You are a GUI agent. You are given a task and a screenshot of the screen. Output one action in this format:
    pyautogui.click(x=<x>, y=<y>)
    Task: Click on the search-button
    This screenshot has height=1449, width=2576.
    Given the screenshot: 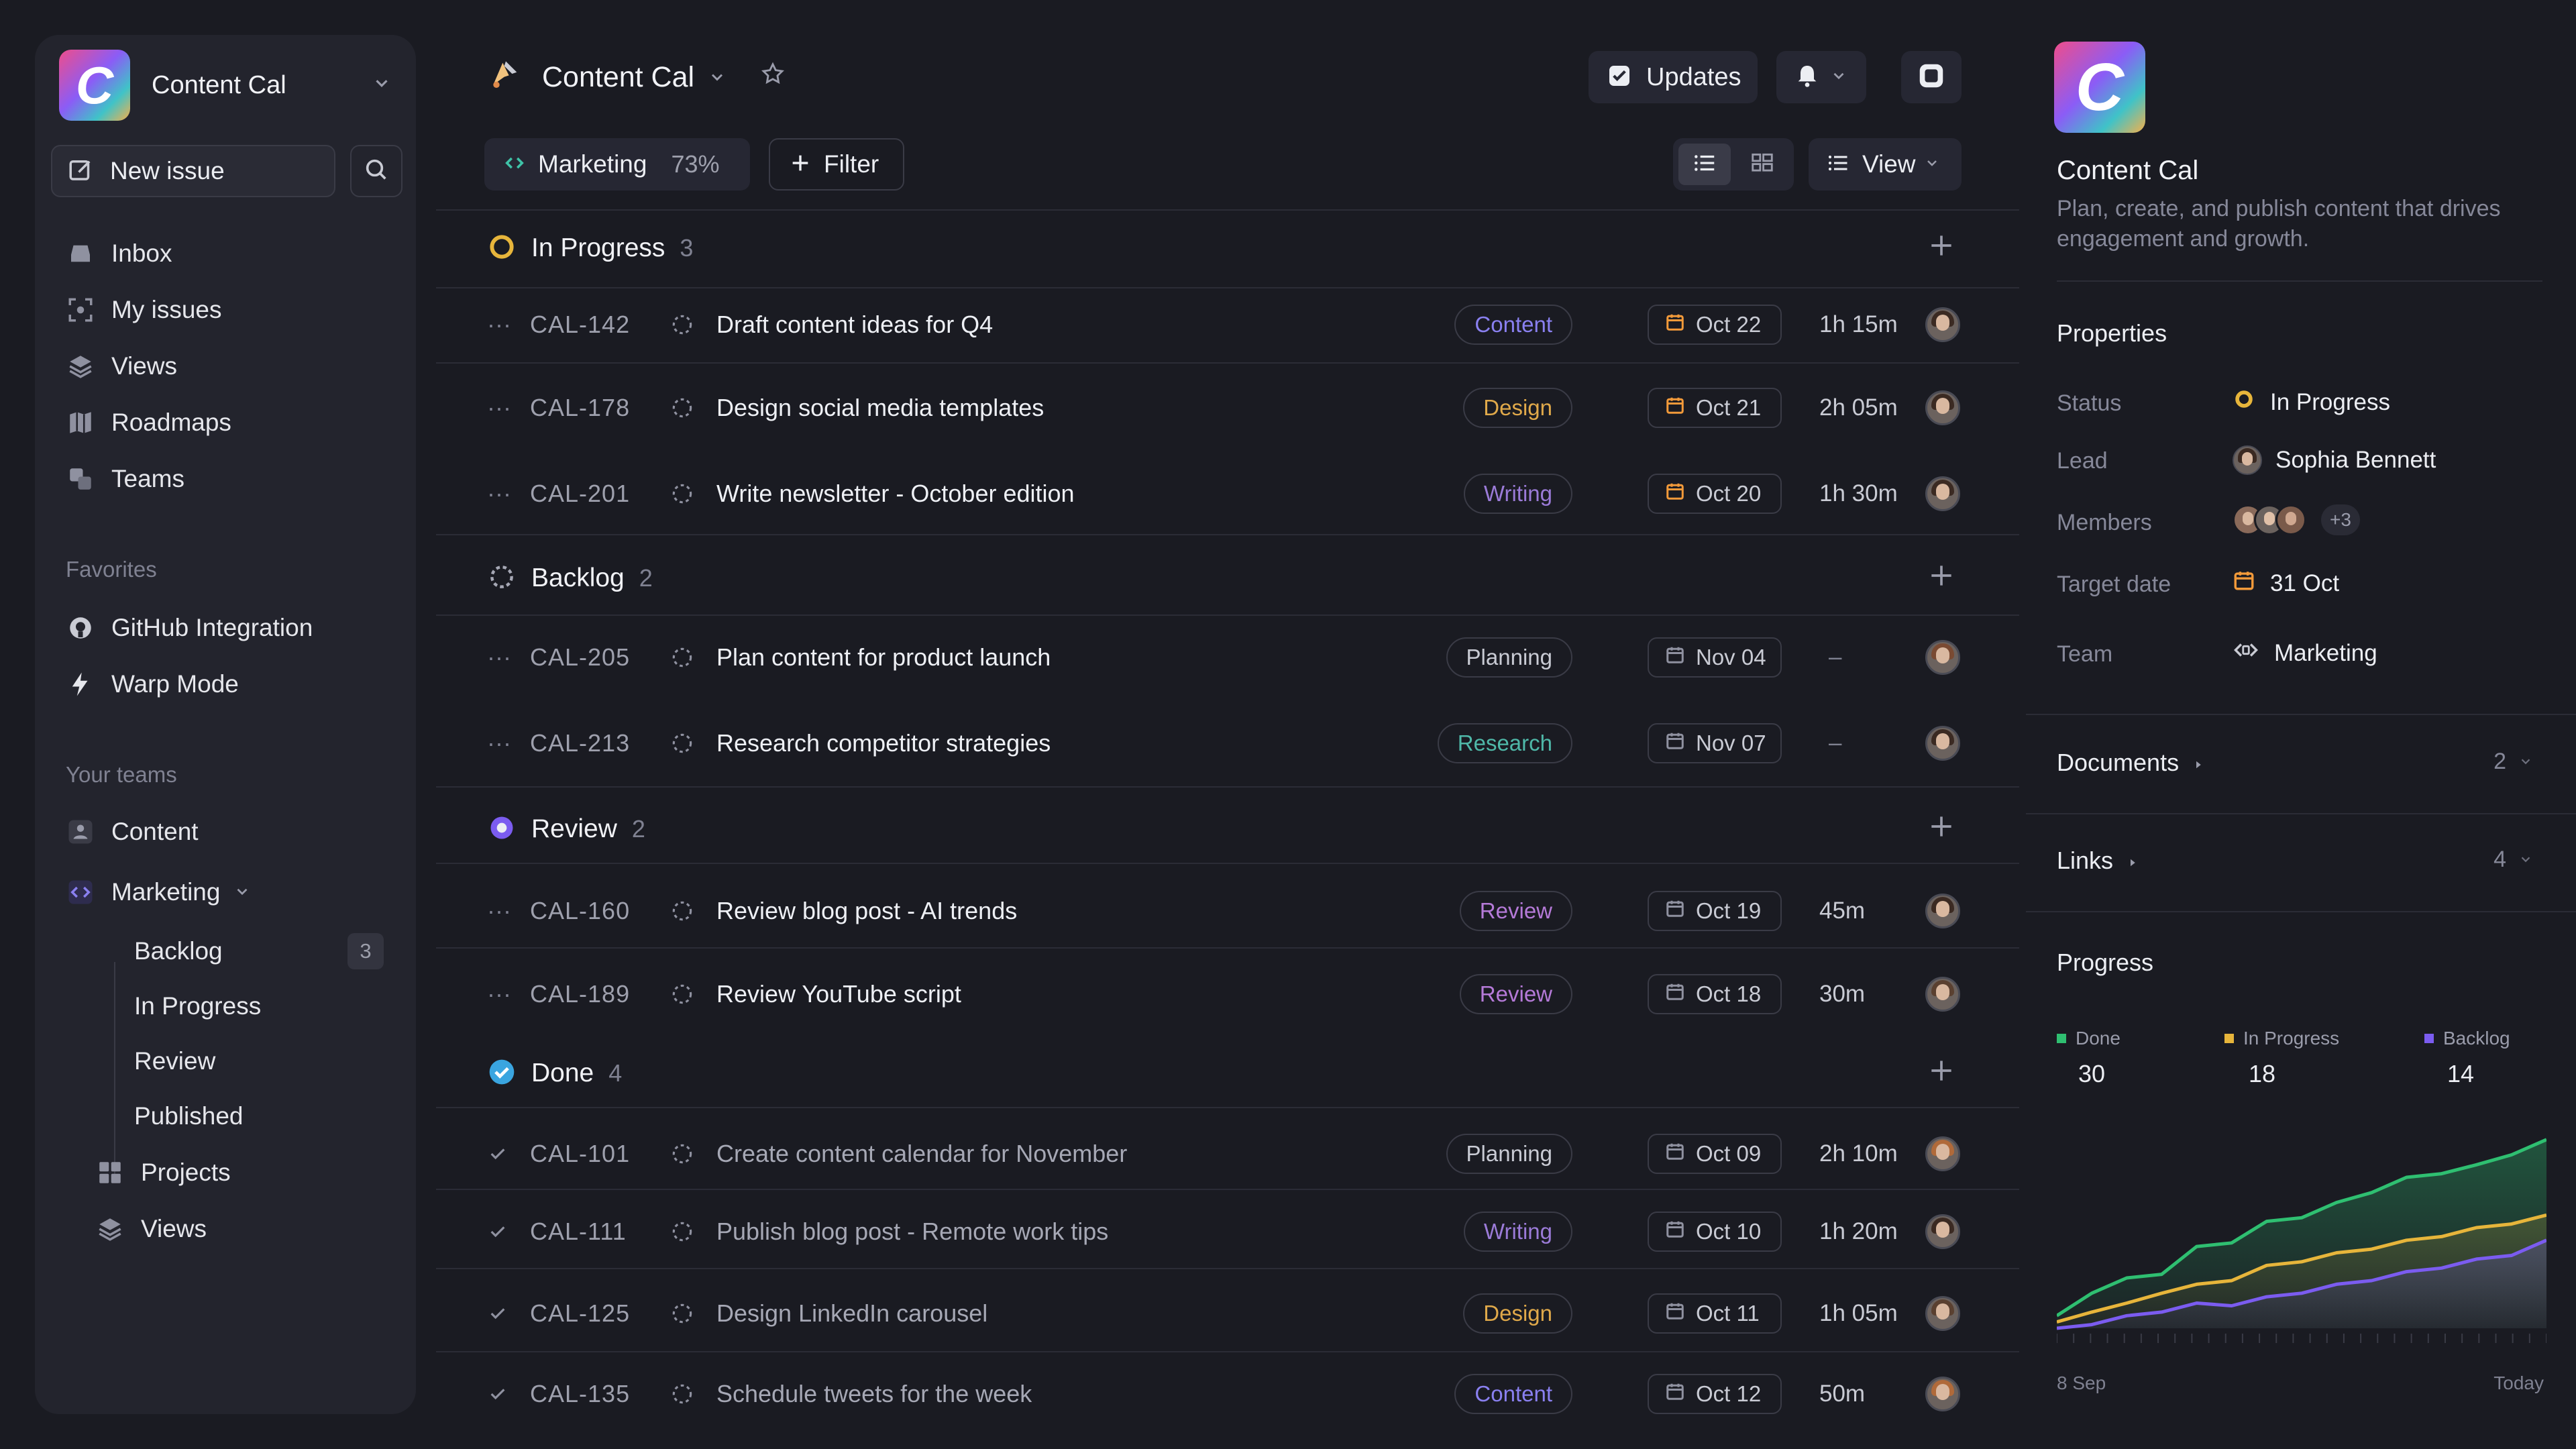 What is the action you would take?
    pyautogui.click(x=376, y=171)
    